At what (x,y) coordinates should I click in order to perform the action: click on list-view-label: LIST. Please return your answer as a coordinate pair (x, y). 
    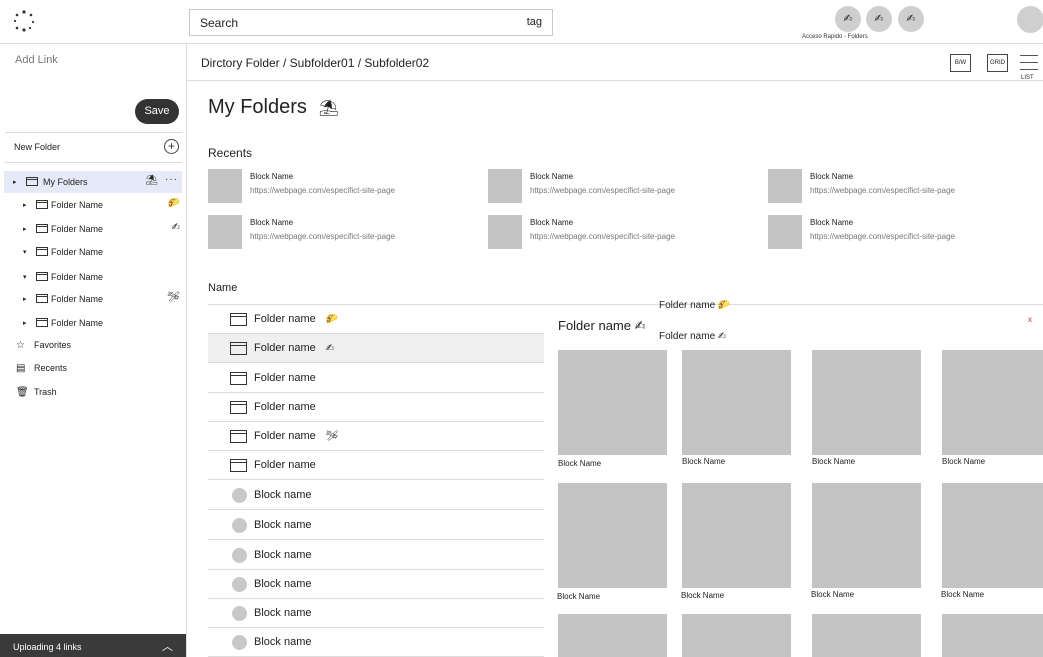
    Looking at the image, I should click on (1027, 78).